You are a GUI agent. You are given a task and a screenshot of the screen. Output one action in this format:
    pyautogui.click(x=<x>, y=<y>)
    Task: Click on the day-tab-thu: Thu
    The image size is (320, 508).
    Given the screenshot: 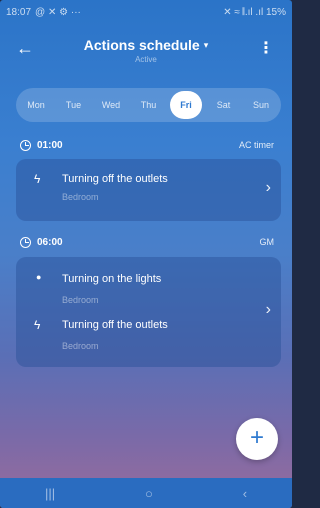 What is the action you would take?
    pyautogui.click(x=149, y=105)
    